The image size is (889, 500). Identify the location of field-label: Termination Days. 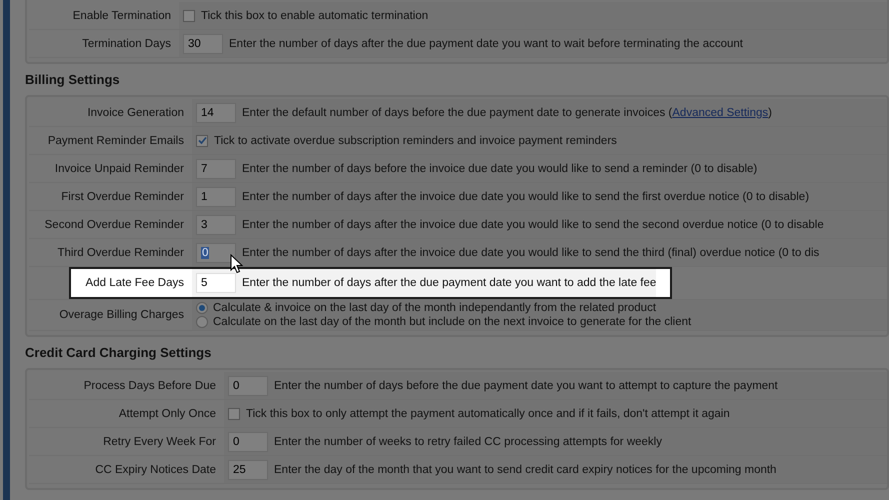
(126, 44).